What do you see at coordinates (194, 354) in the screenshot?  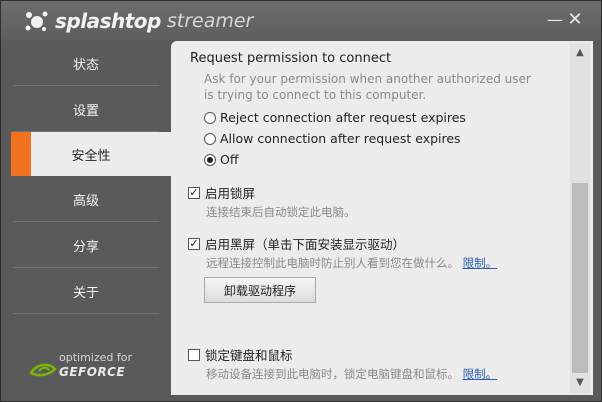 I see `checkbox-unchecked` at bounding box center [194, 354].